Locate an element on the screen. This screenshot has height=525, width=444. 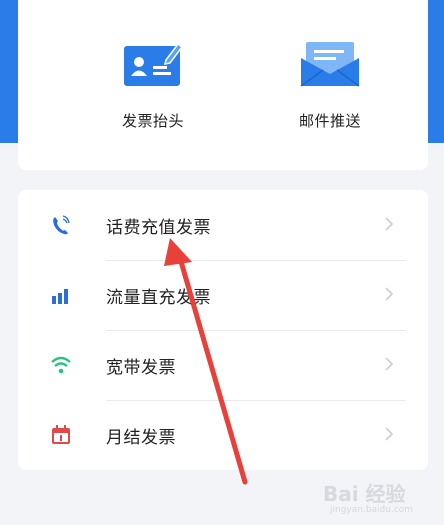
envelope-icon is located at coordinates (330, 64).